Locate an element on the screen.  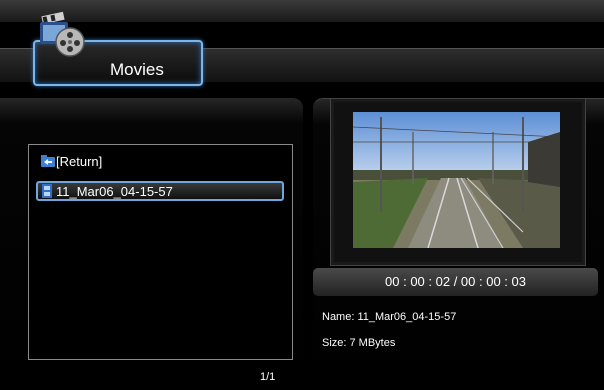
video-thumbnail is located at coordinates (456, 180).